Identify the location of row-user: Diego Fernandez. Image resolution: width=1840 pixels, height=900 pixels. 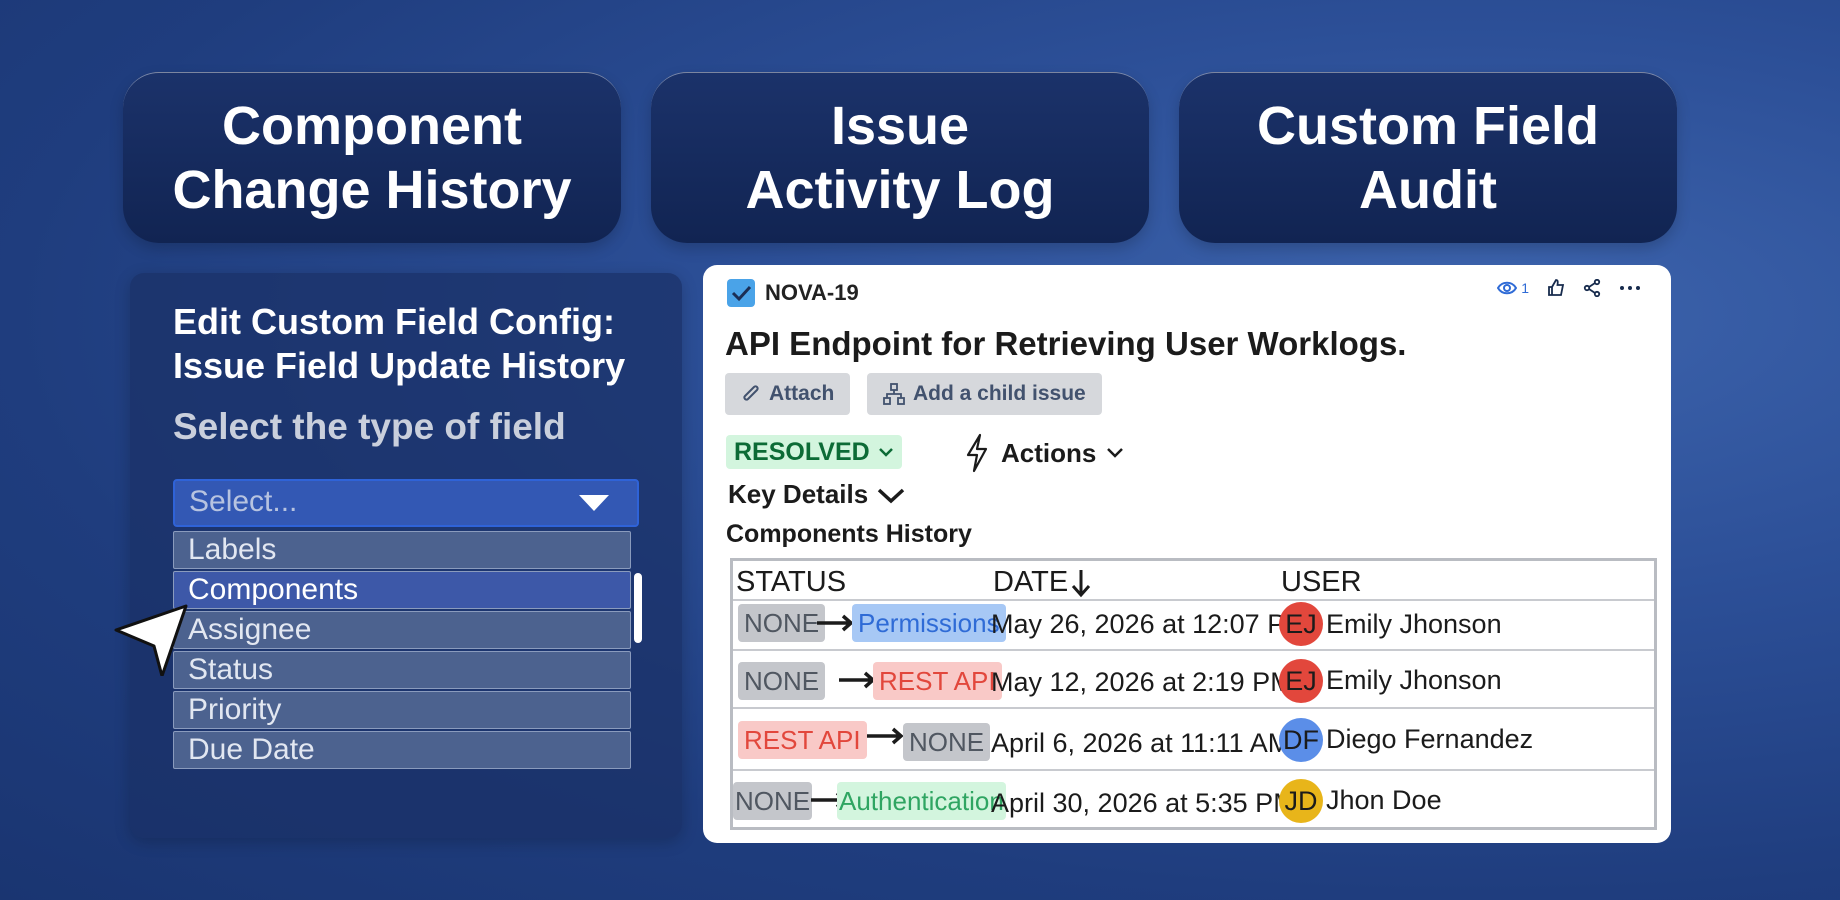
(1430, 739).